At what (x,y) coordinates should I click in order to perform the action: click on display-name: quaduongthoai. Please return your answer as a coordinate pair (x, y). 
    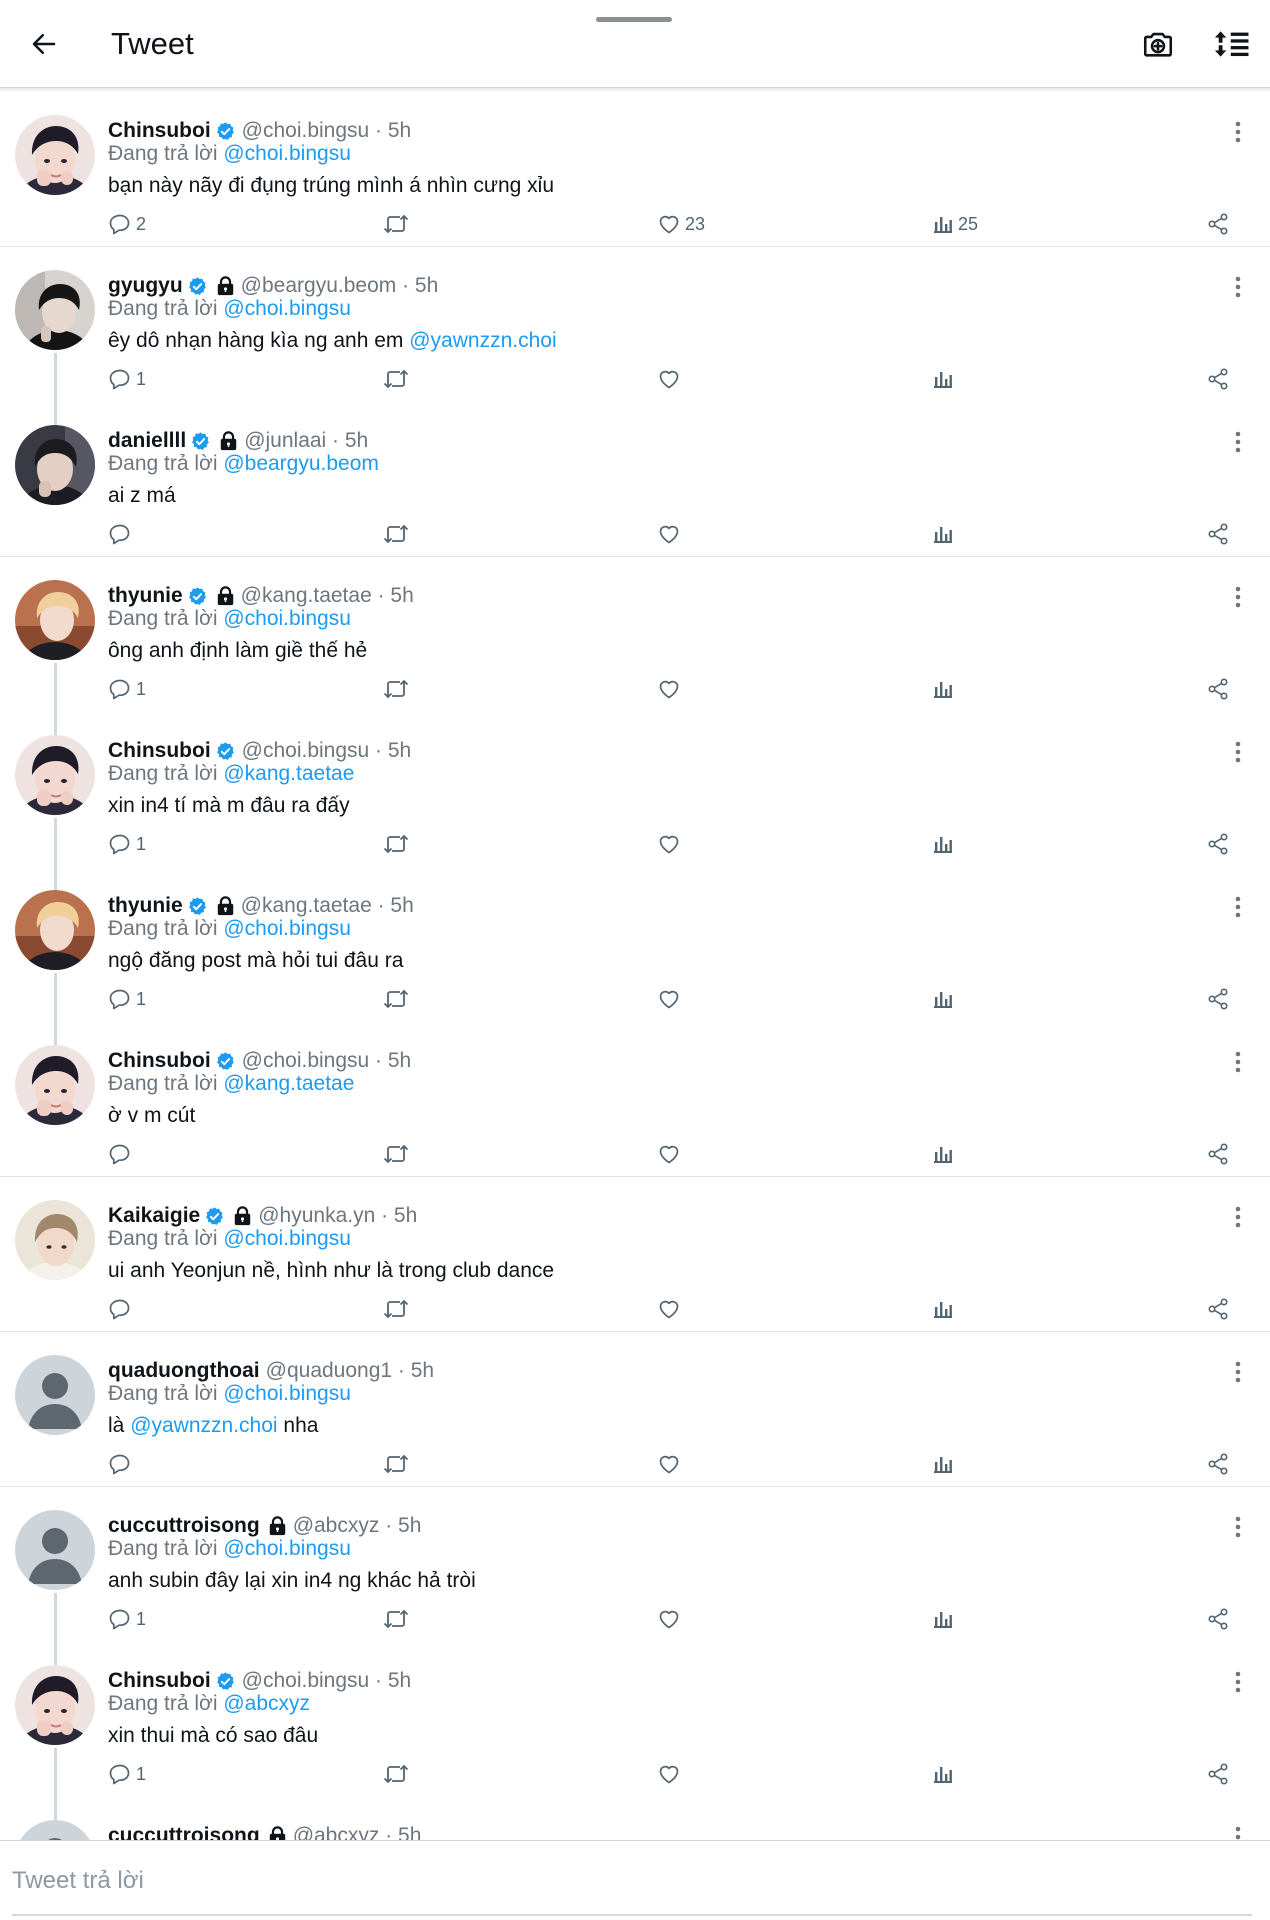
    Looking at the image, I should click on (184, 1371).